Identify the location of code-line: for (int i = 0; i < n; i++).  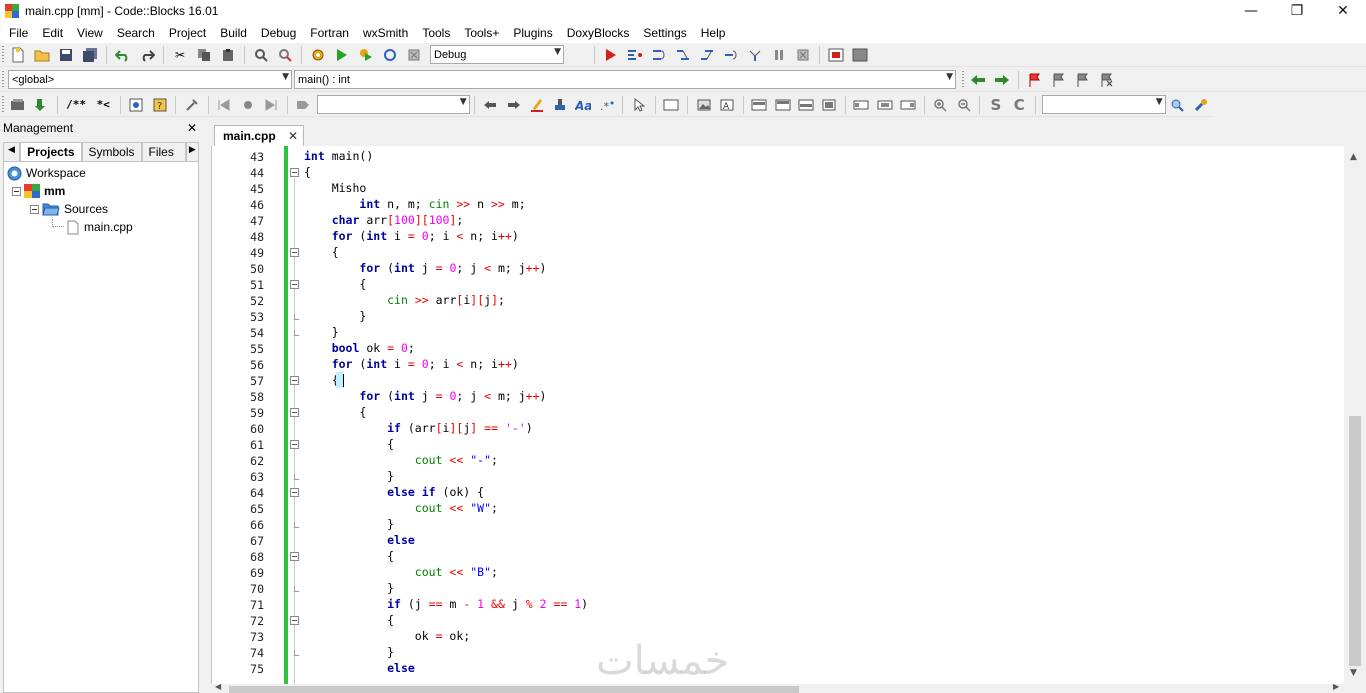
(411, 364).